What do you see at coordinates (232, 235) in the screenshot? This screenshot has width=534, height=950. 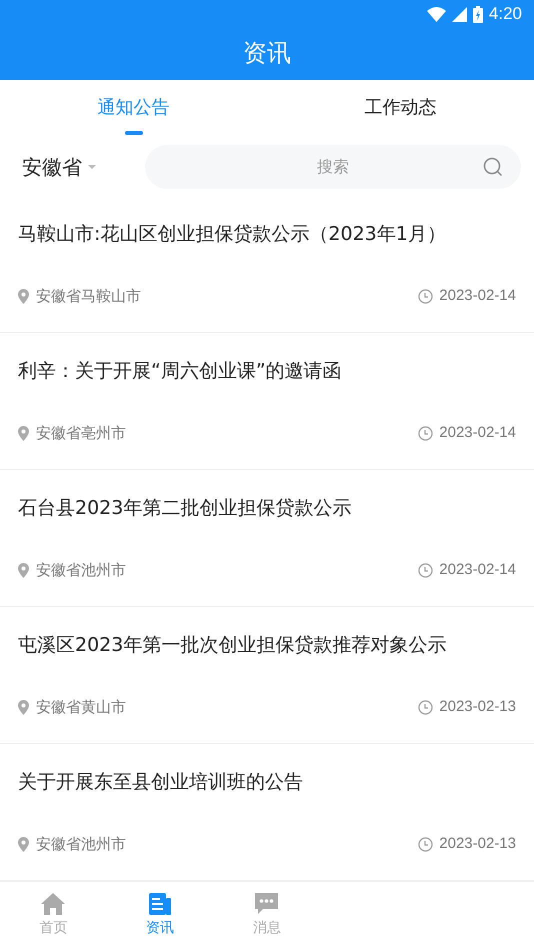 I see `article-title: 马鞍山市:花山区创业担保贷款公示（2023年1月）` at bounding box center [232, 235].